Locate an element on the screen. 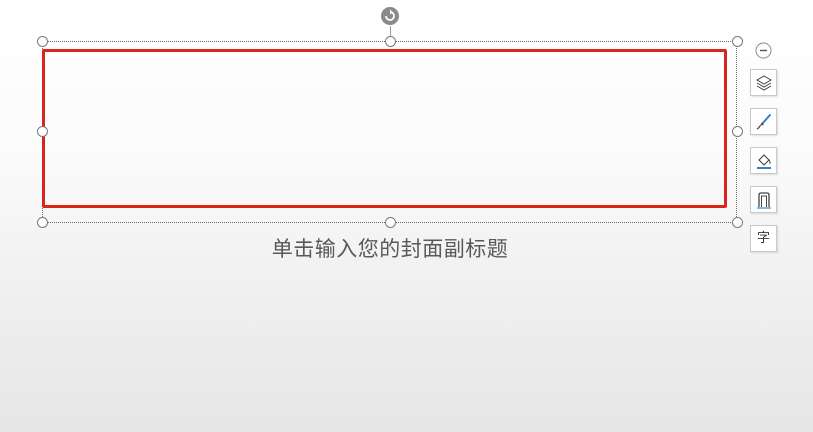 The width and height of the screenshot is (813, 432). fill-bucket-icon is located at coordinates (764, 161).